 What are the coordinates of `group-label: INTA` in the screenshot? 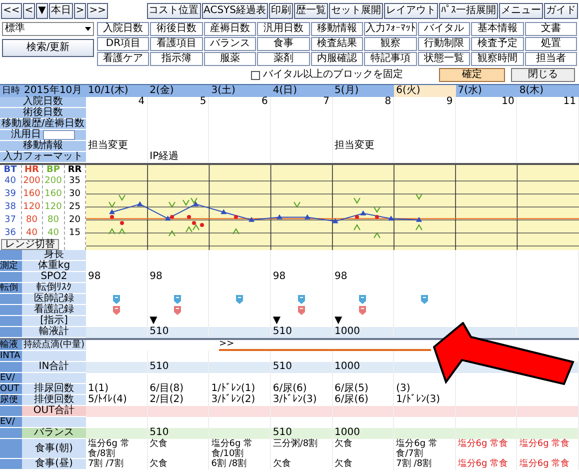 It's located at (11, 356).